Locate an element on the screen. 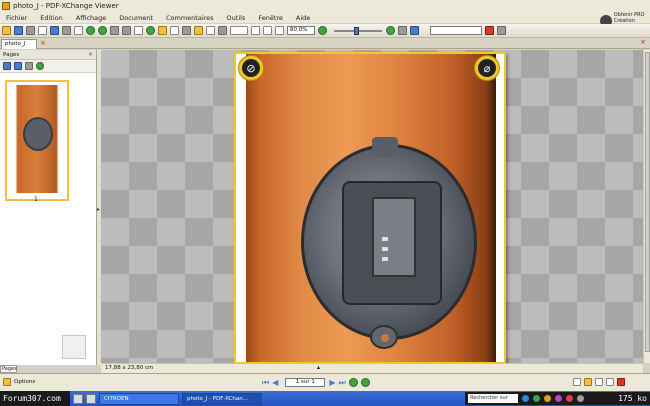 Image resolution: width=650 pixels, height=406 pixels. save-icon is located at coordinates (18, 30).